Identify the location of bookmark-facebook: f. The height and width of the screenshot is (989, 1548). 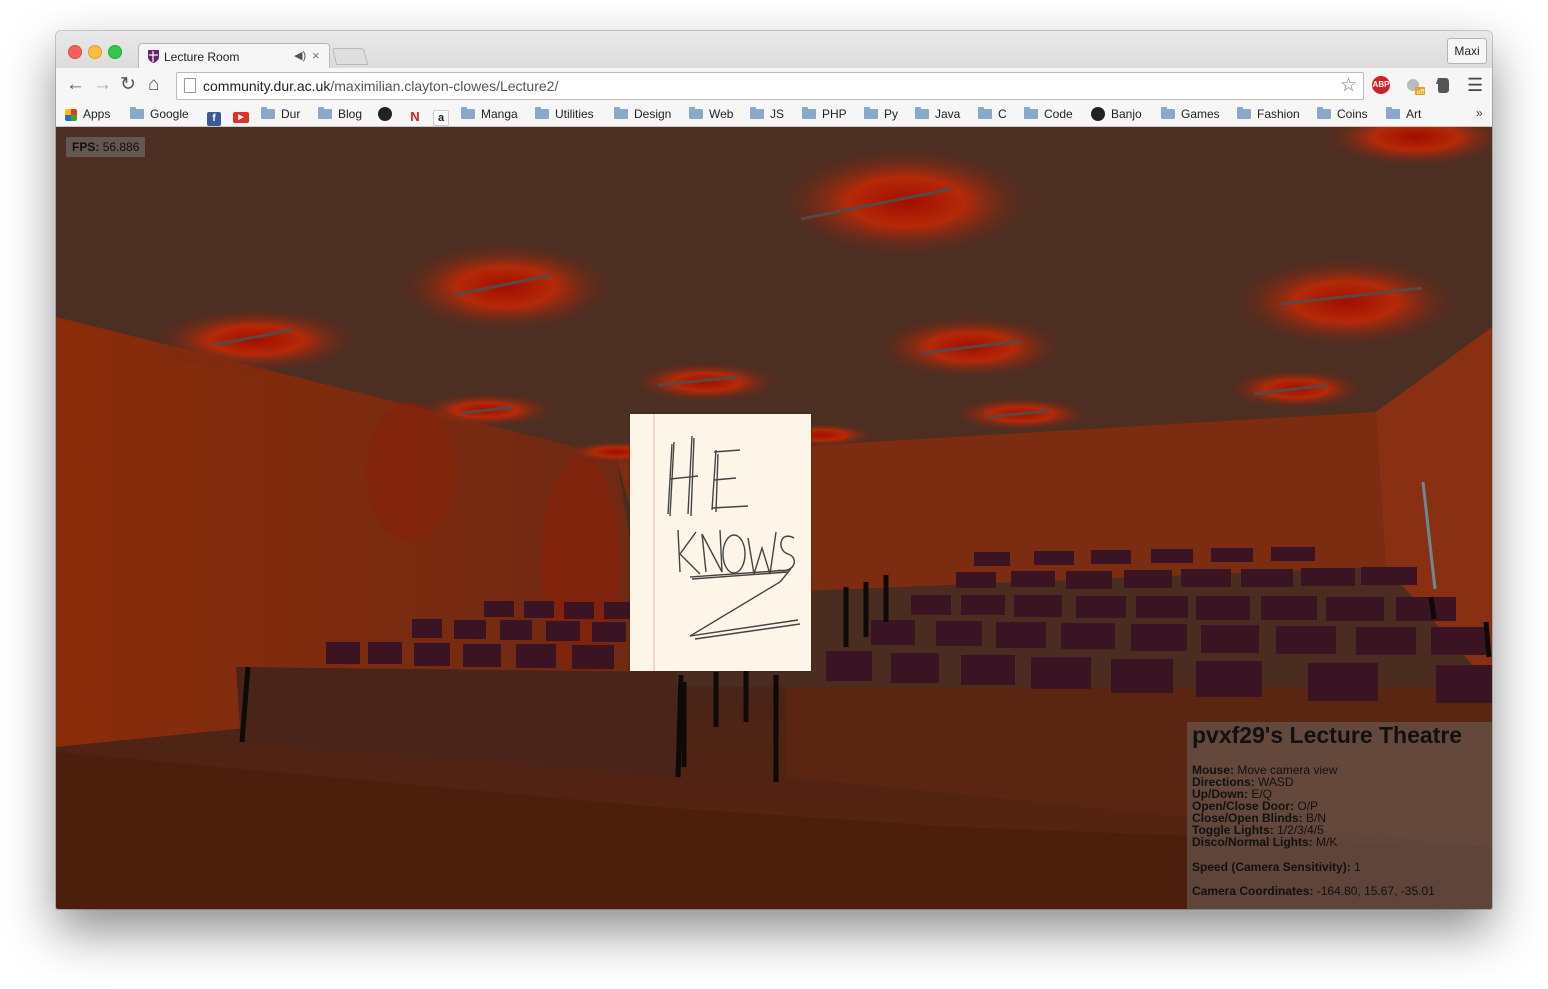
(217, 116).